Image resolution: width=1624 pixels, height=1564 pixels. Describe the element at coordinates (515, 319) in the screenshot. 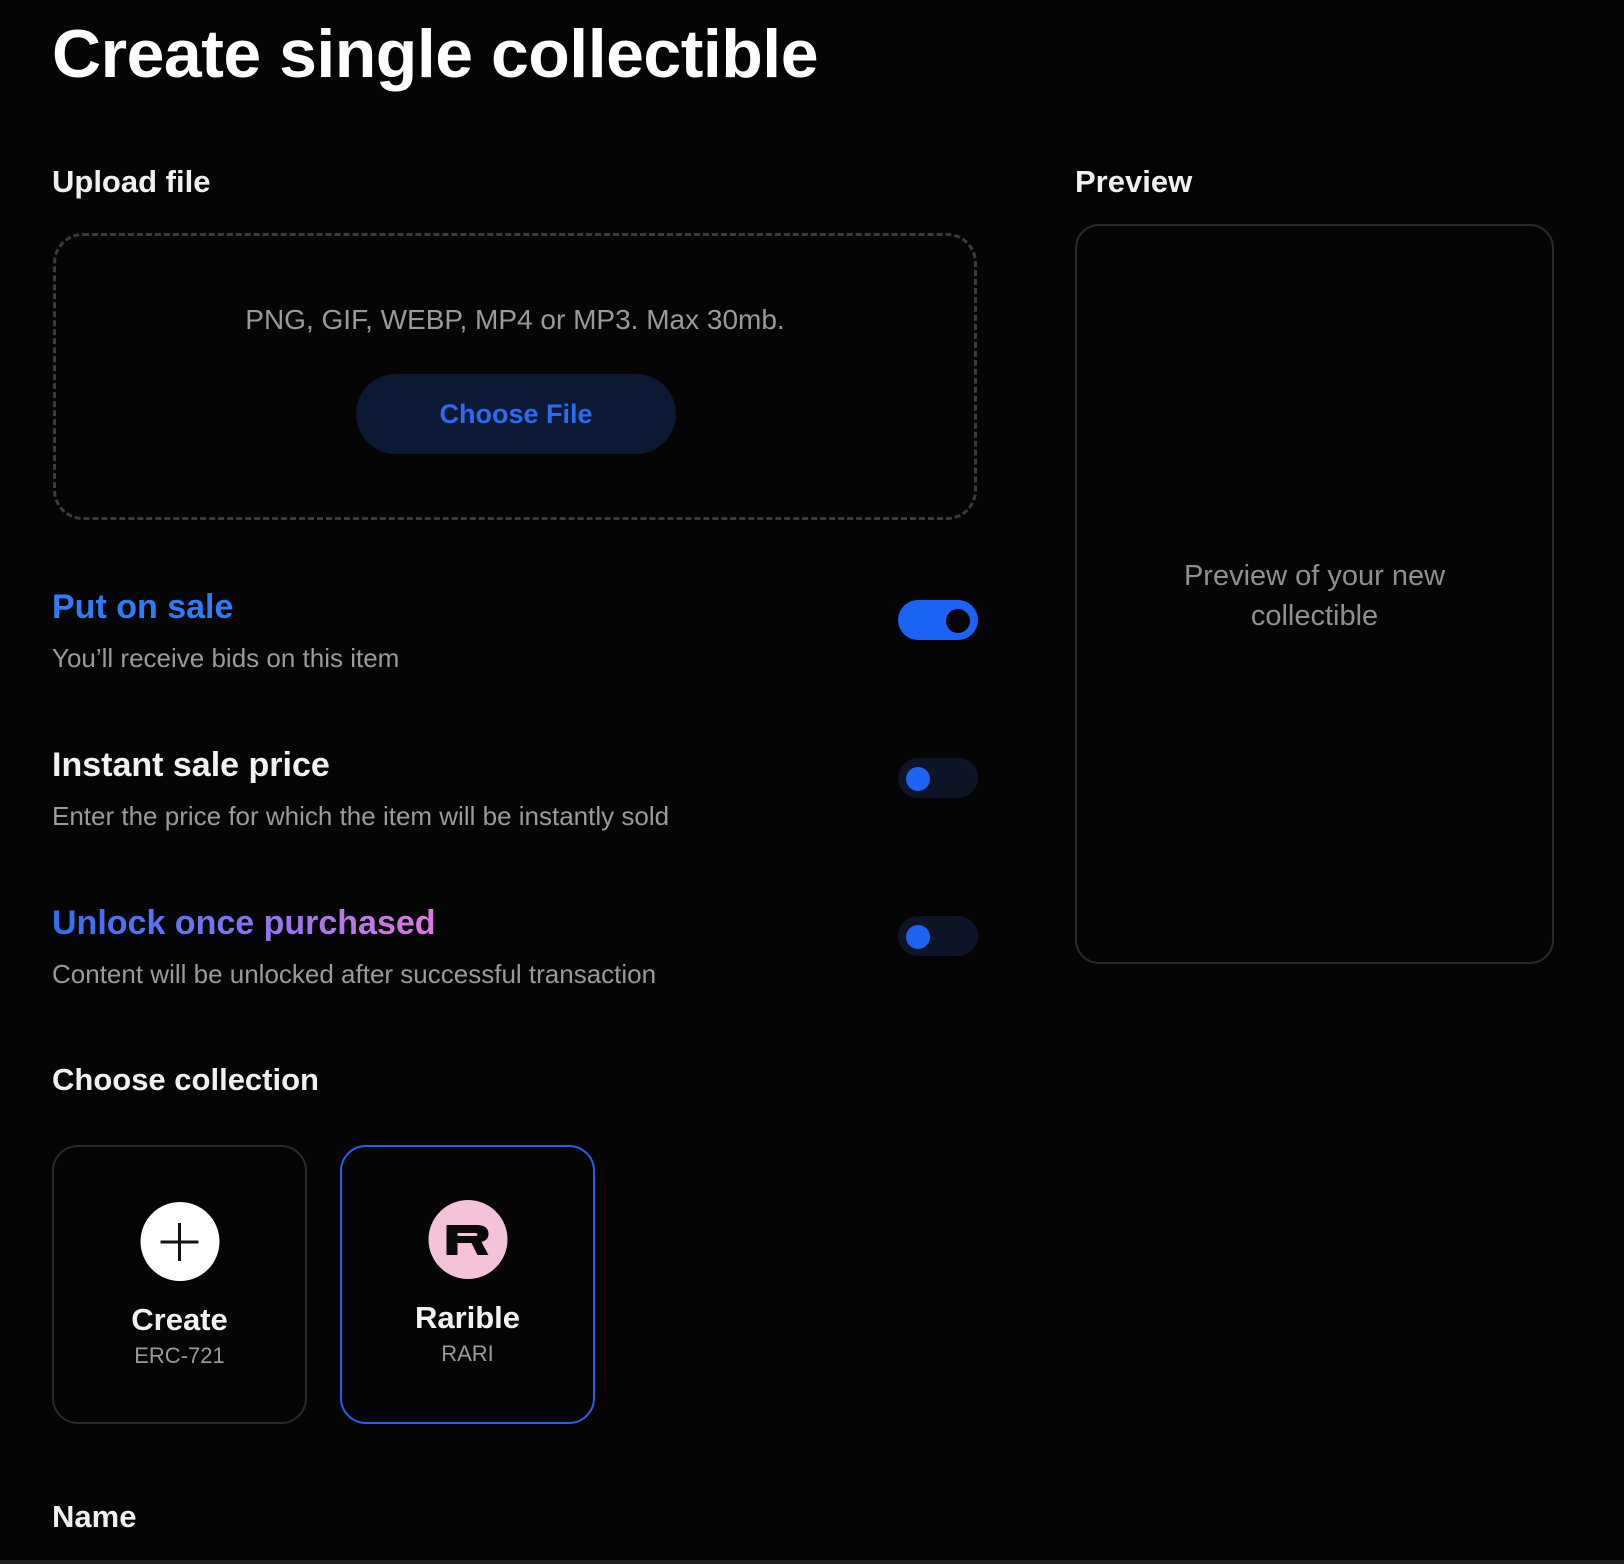

I see `upload-format-hint: PNG, GIF, WEBP, MP4 or MP3. Max 30mb.` at that location.